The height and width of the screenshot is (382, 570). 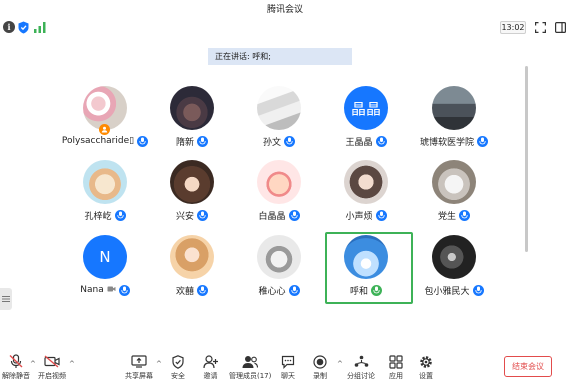 I want to click on settings-button: 设置, so click(x=426, y=368).